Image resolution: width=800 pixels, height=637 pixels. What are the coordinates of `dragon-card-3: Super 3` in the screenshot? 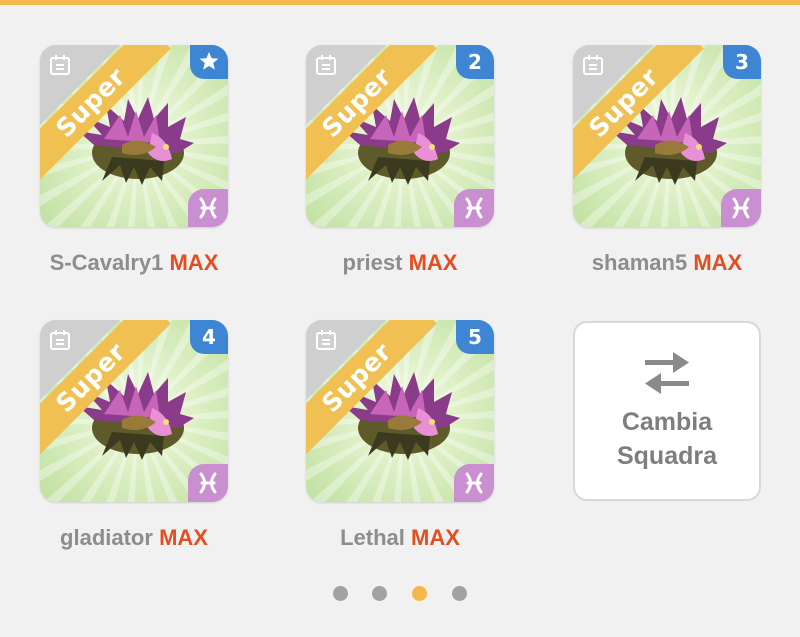 It's located at (667, 136).